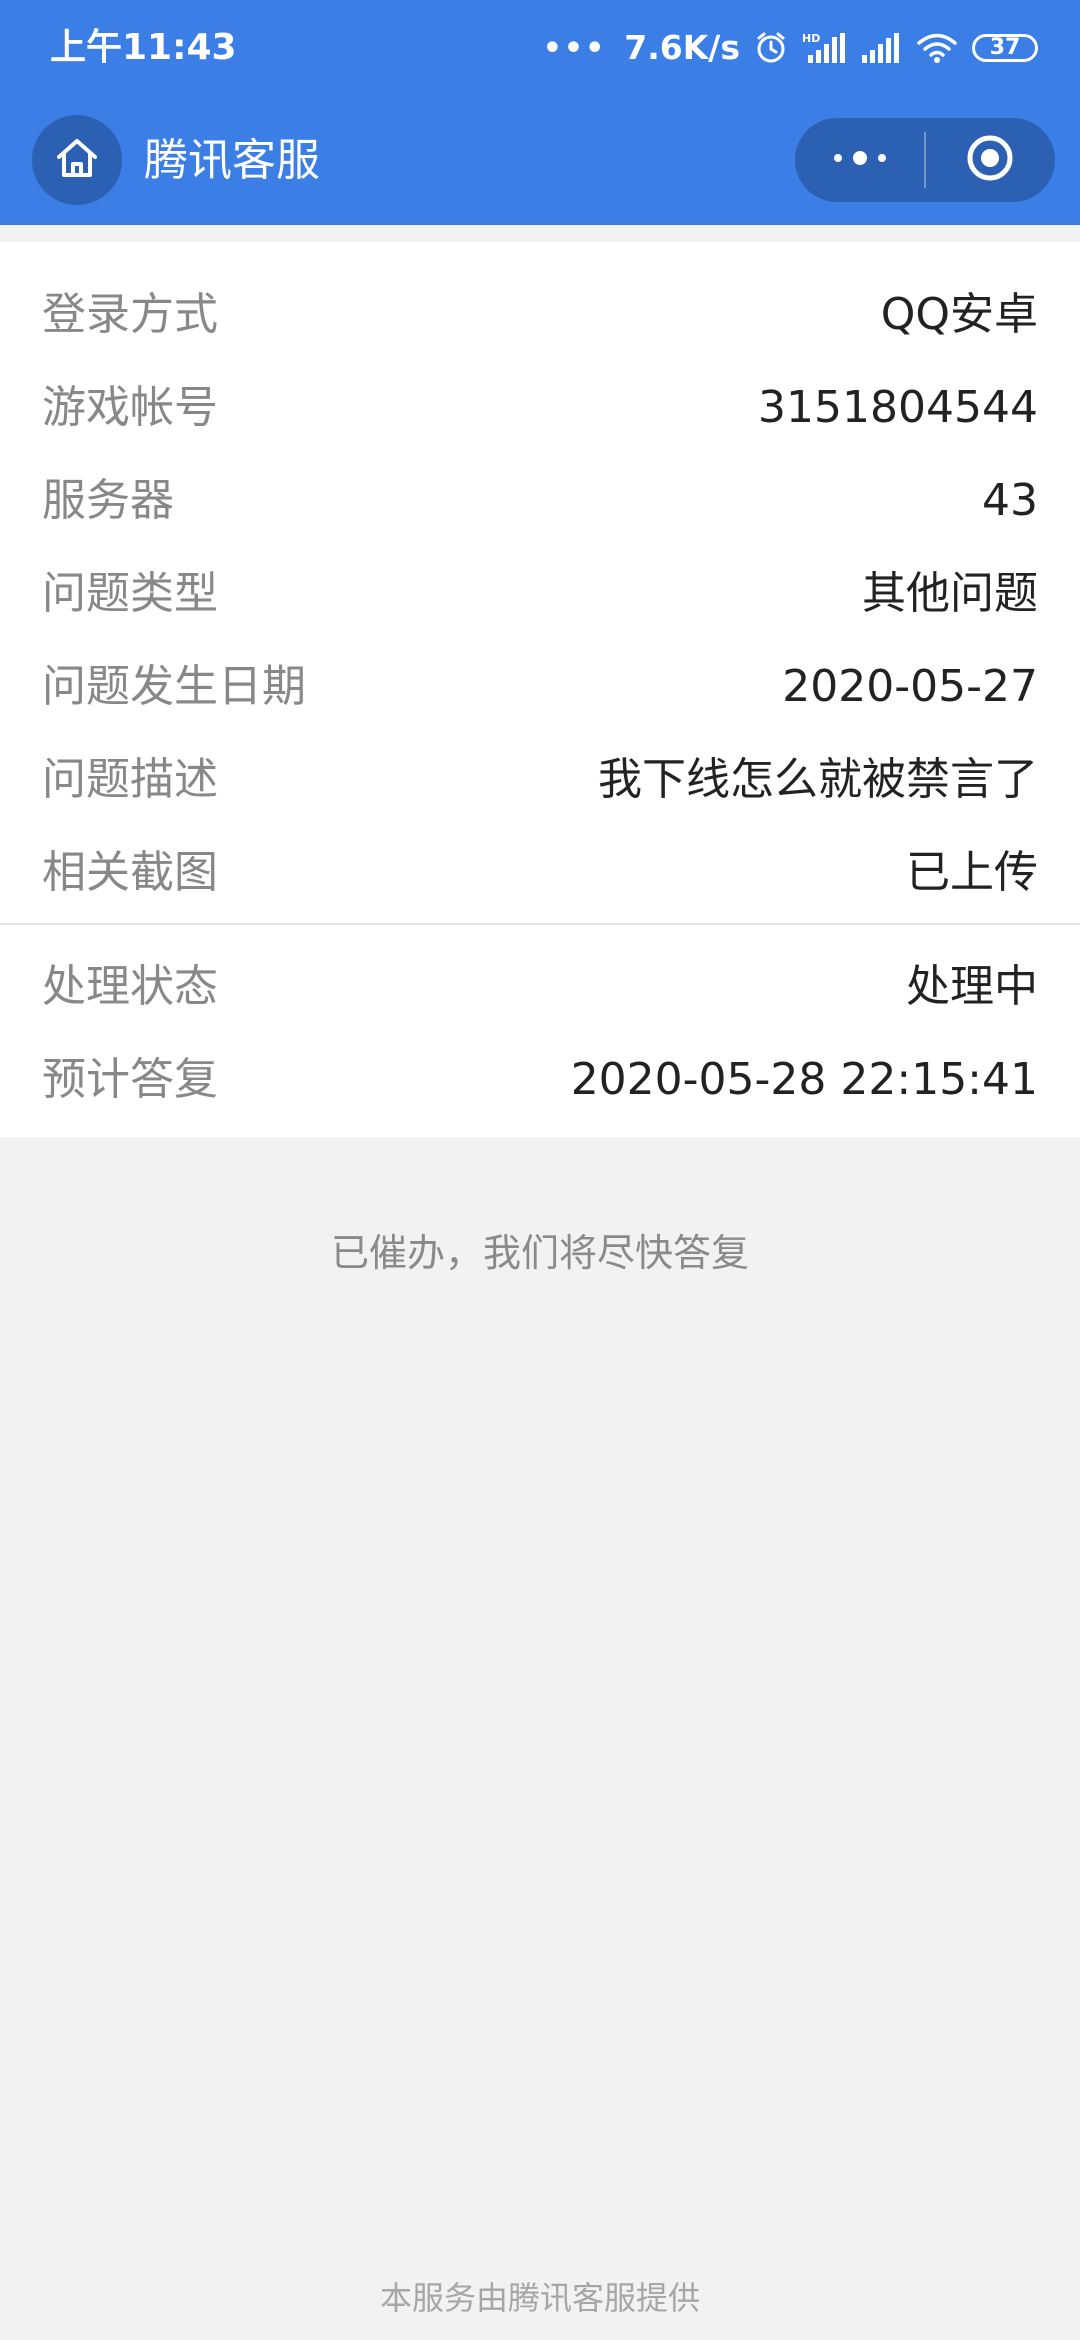 Image resolution: width=1080 pixels, height=2340 pixels. What do you see at coordinates (898, 407) in the screenshot?
I see `detail-value: 3151804544` at bounding box center [898, 407].